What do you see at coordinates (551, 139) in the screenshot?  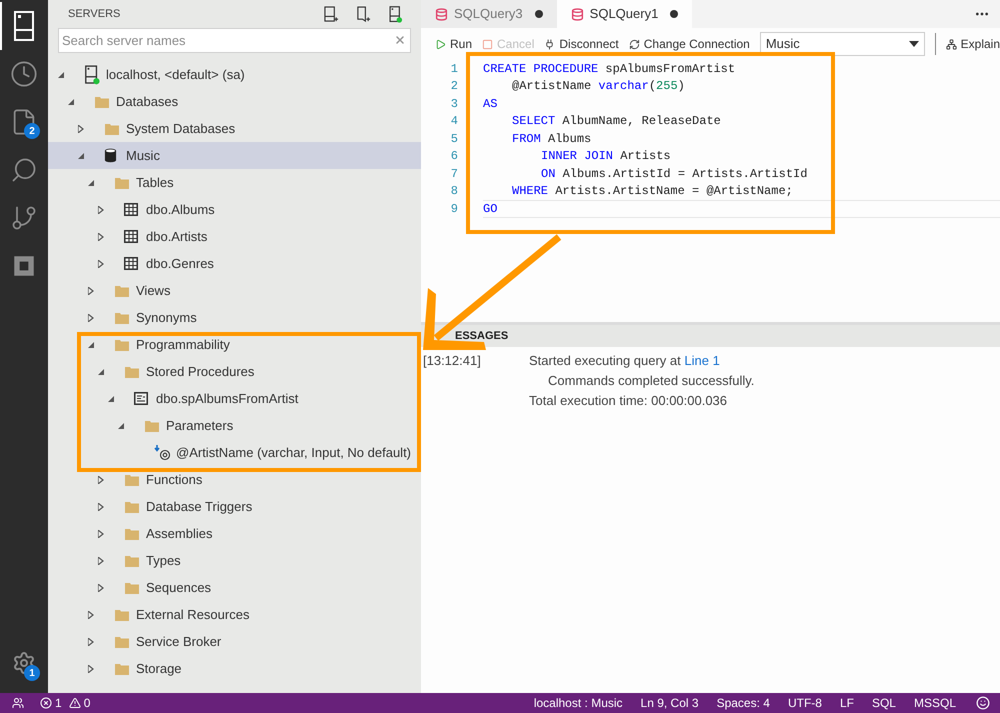 I see `code-line: FROM Albums` at bounding box center [551, 139].